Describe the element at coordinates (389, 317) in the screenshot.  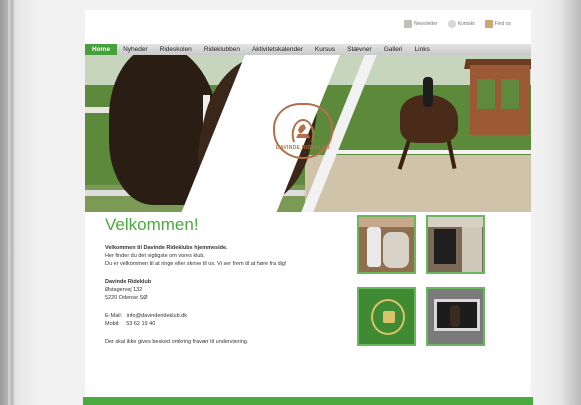
I see `thumb-rider` at that location.